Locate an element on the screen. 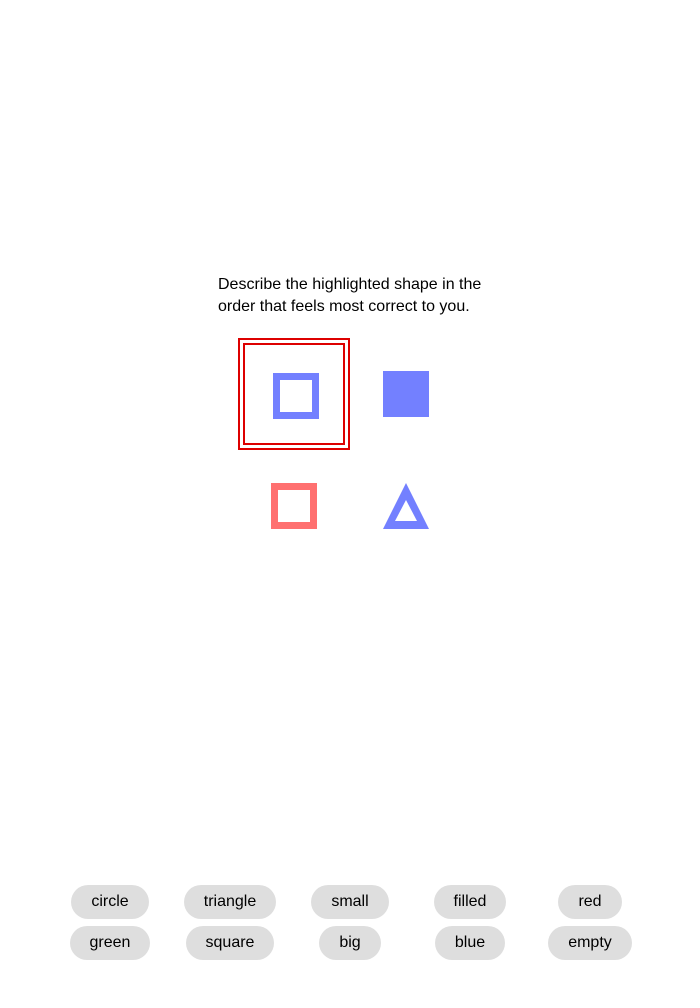 This screenshot has width=700, height=1008. word-button-square: square is located at coordinates (230, 943).